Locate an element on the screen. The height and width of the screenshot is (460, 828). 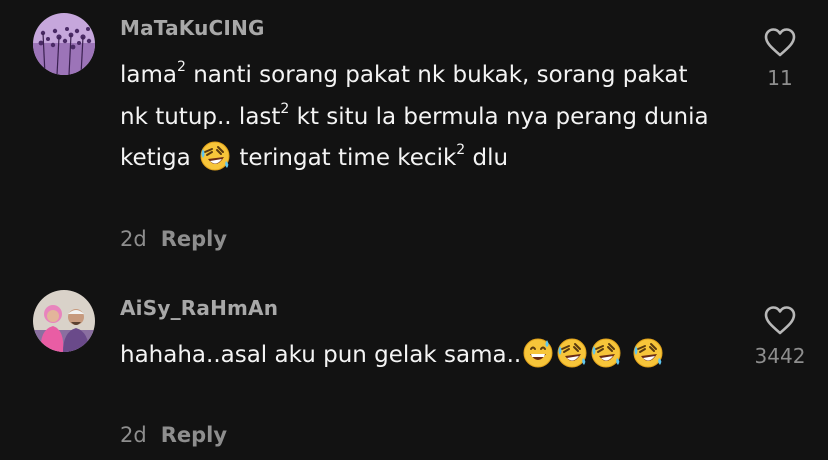
couple-photo-avatar-icon is located at coordinates (64, 321).